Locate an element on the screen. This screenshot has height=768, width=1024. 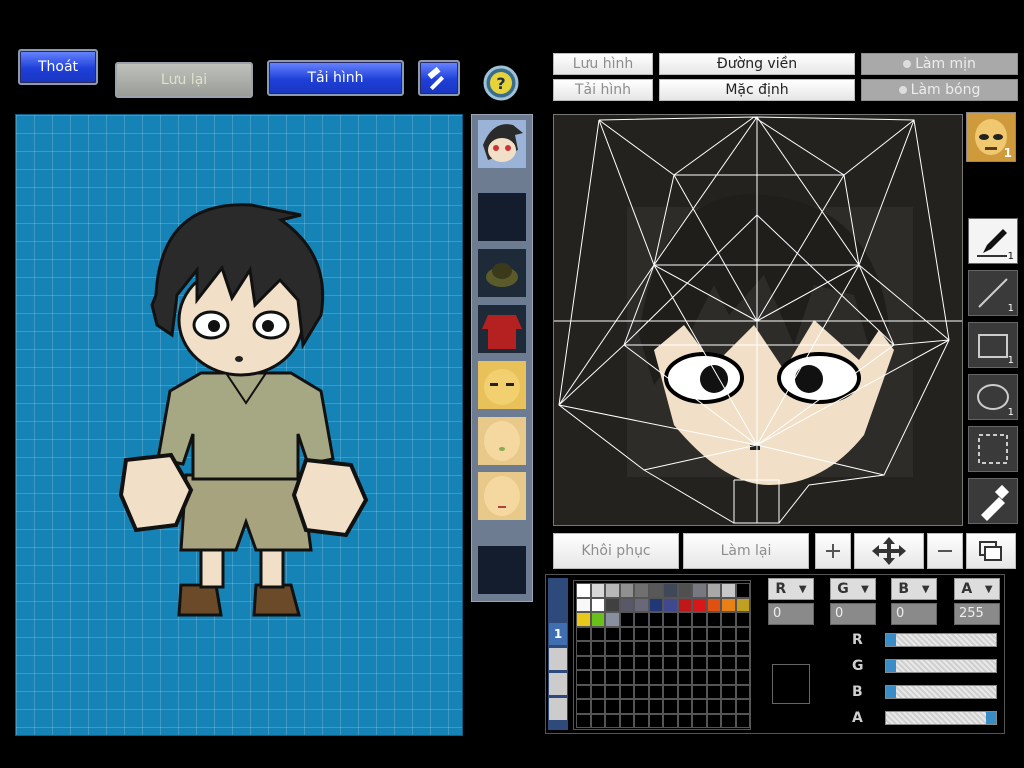
slider-b is located at coordinates (941, 692).